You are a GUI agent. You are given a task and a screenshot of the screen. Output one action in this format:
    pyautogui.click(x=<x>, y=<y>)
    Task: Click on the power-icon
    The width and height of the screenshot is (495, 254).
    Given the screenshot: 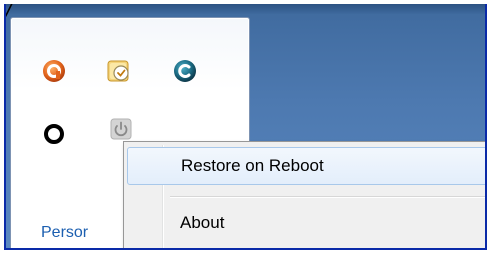 What is the action you would take?
    pyautogui.click(x=121, y=129)
    